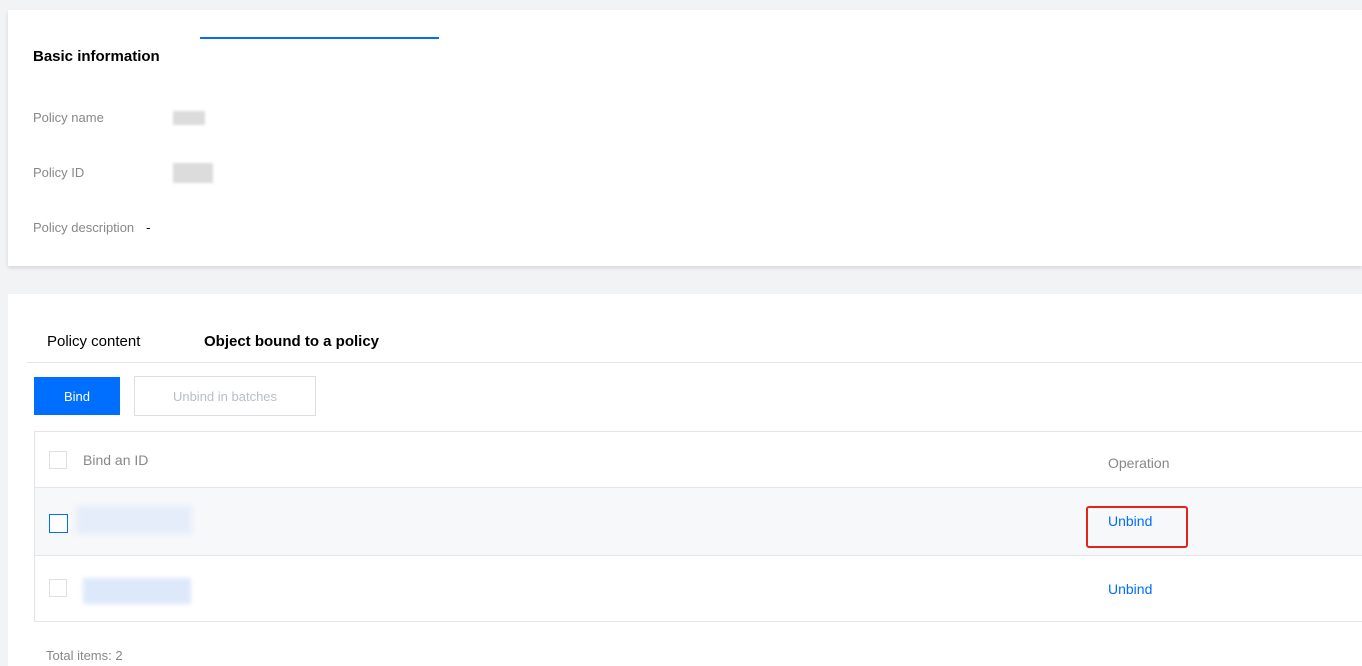 The width and height of the screenshot is (1362, 666). I want to click on policy-id-value-redacted, so click(193, 173).